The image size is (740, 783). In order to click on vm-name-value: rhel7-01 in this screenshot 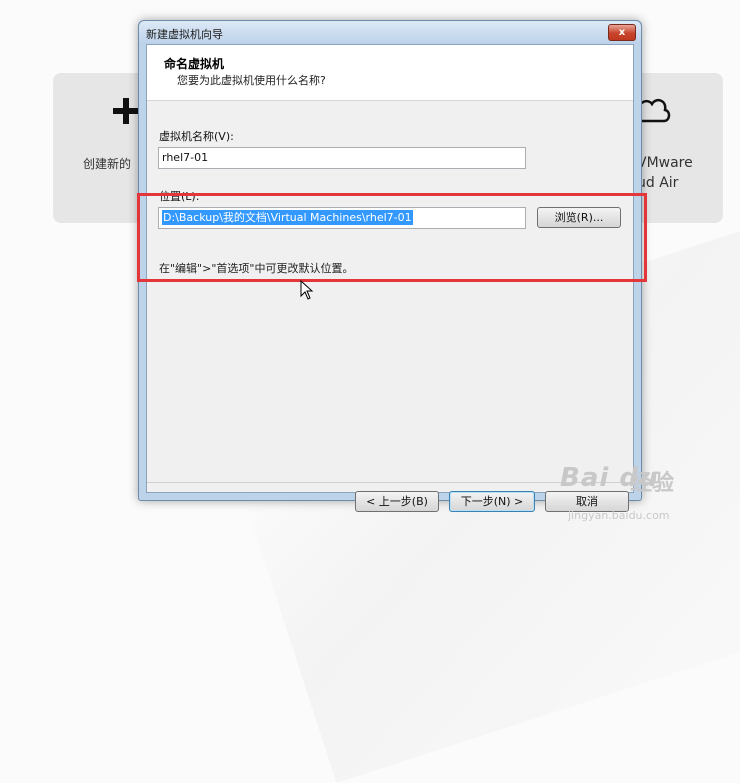, I will do `click(185, 157)`.